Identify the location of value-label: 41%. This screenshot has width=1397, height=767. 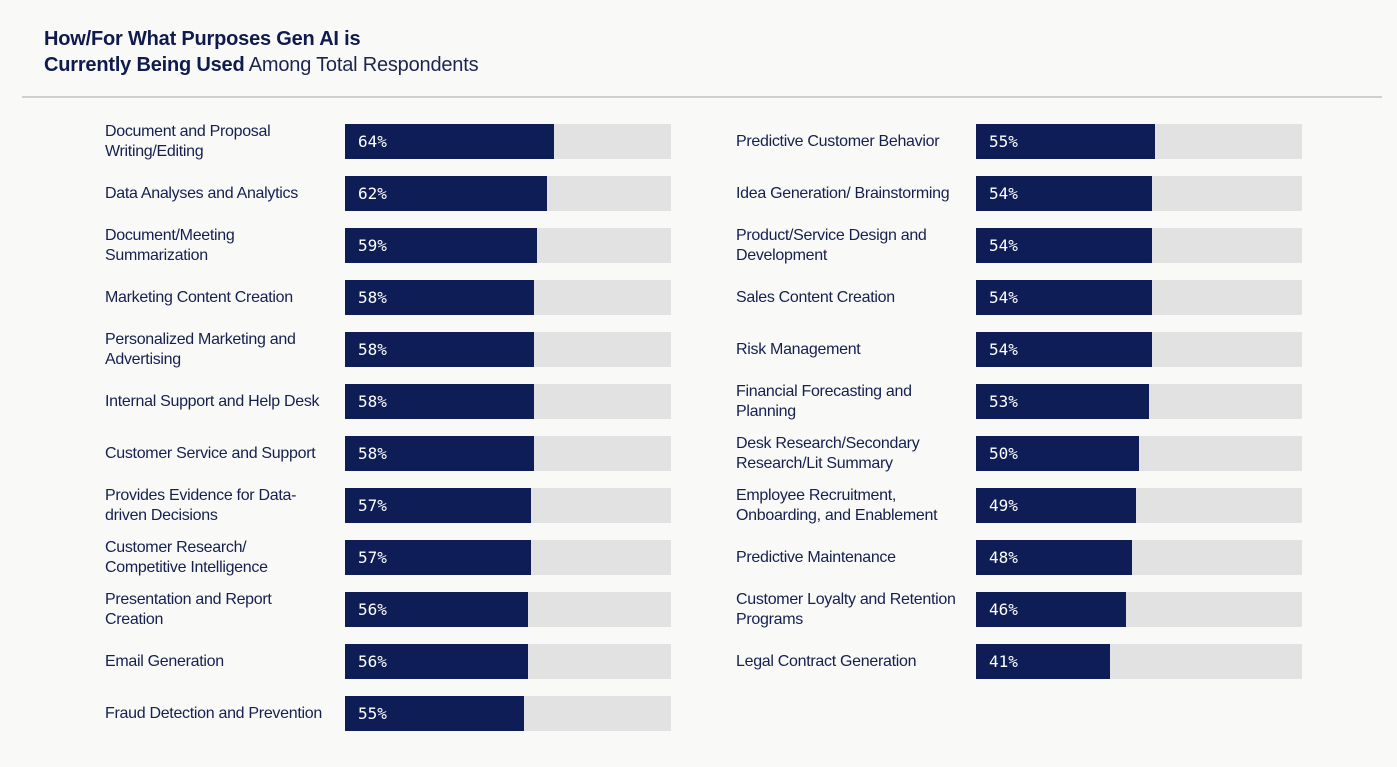
(1003, 661).